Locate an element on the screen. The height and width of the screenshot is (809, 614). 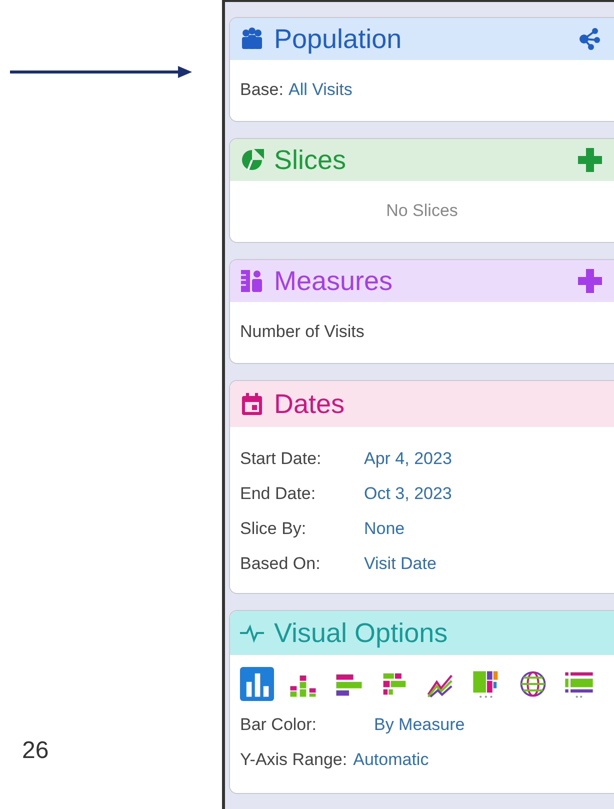
field-value: Oct 3, 2023 is located at coordinates (408, 494).